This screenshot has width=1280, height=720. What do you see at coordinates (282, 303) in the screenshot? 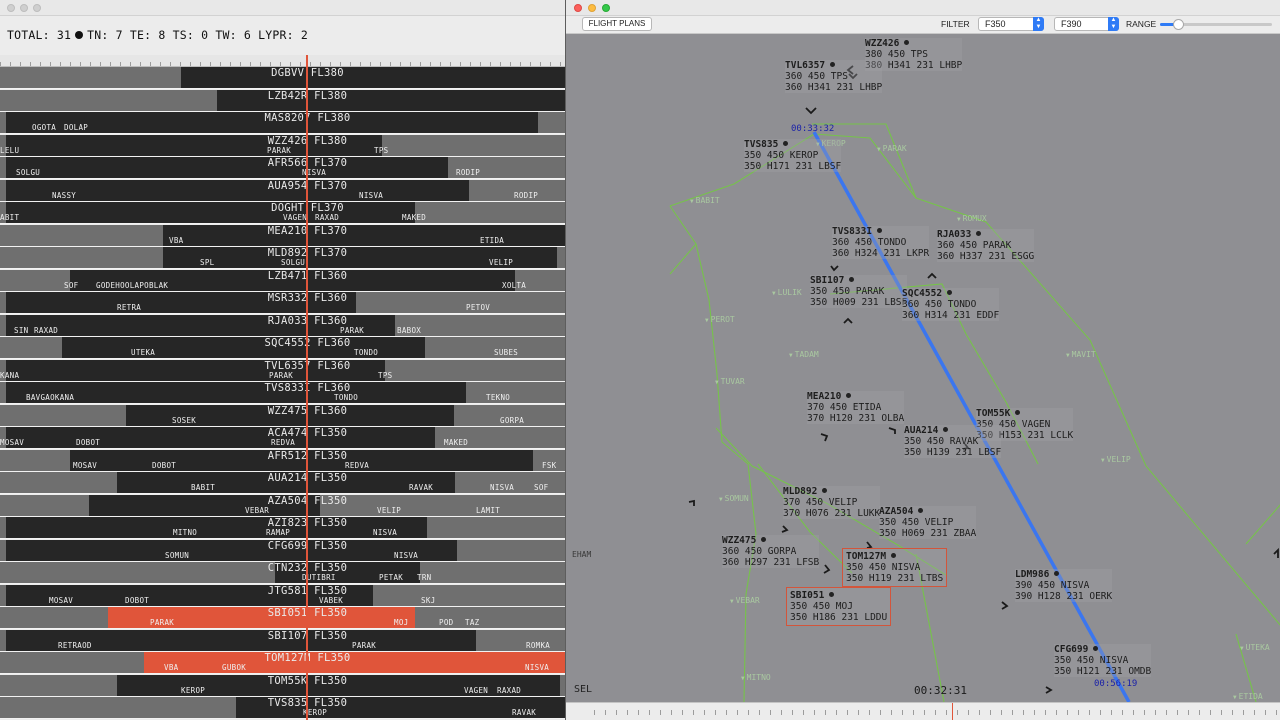
I see `flight-strip: MSR332 FL360 RETRA PETOV` at bounding box center [282, 303].